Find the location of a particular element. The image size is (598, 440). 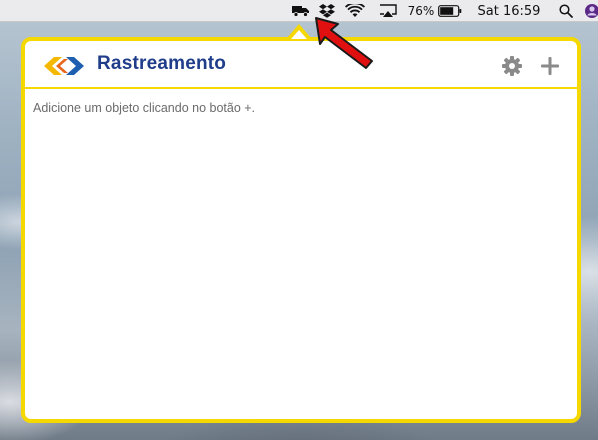

truck-icon is located at coordinates (301, 11).